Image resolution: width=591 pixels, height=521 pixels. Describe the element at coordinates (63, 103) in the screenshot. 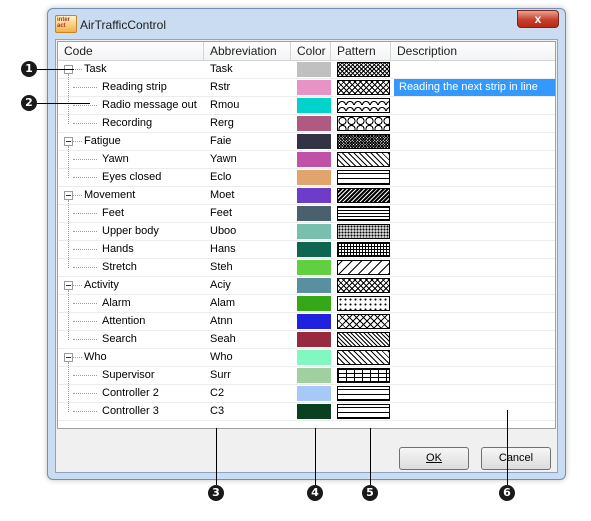

I see `callout-2-line` at that location.